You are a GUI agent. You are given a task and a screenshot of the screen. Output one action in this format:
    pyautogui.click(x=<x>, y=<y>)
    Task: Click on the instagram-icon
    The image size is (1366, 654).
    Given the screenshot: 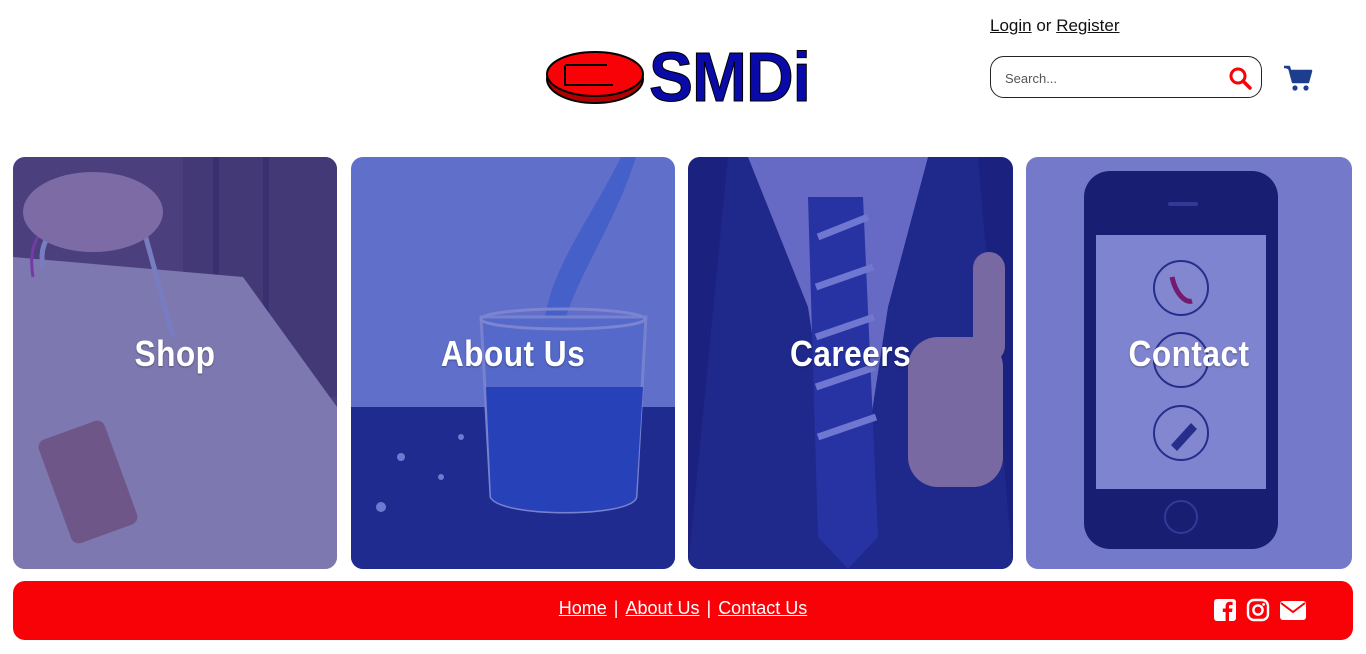 What is the action you would take?
    pyautogui.click(x=1258, y=610)
    